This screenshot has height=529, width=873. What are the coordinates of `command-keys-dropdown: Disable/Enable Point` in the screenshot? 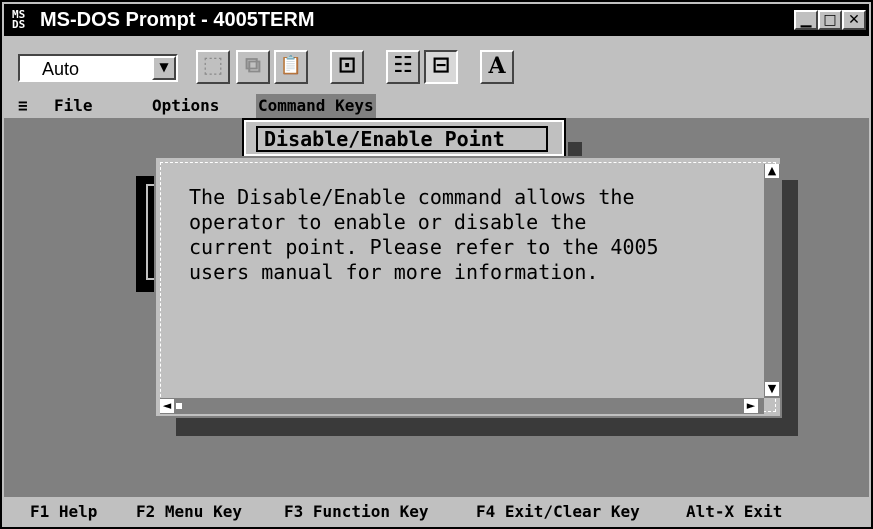 It's located at (404, 138).